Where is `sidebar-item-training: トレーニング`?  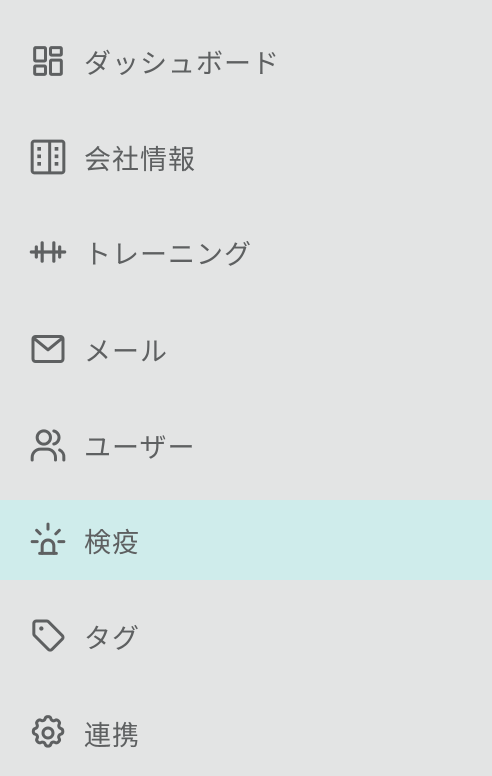 sidebar-item-training: トレーニング is located at coordinates (246, 252).